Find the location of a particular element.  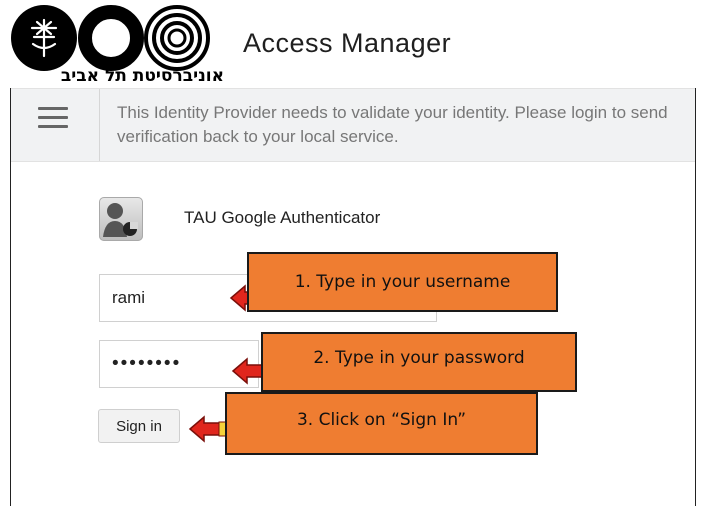

step2-callout: 2. Type in your password is located at coordinates (419, 362).